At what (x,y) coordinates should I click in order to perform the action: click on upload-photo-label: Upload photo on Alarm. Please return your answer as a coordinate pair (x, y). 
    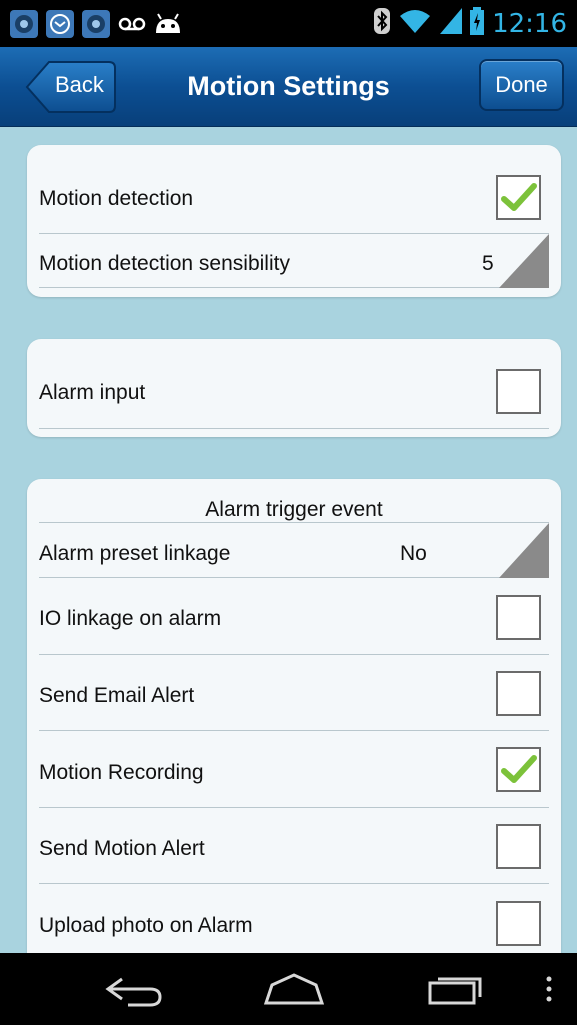
    Looking at the image, I should click on (146, 925).